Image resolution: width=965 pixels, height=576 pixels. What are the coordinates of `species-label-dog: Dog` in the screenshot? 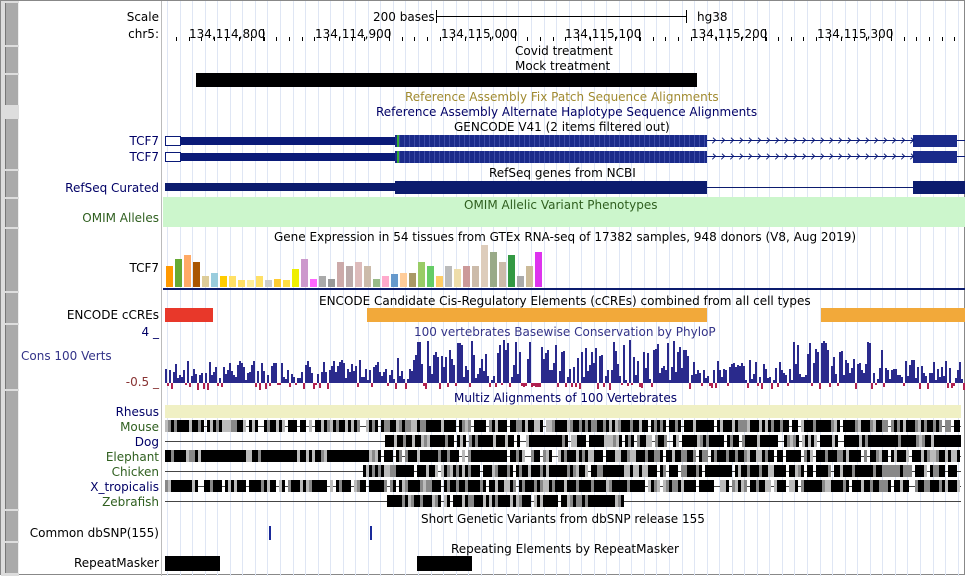 It's located at (147, 442).